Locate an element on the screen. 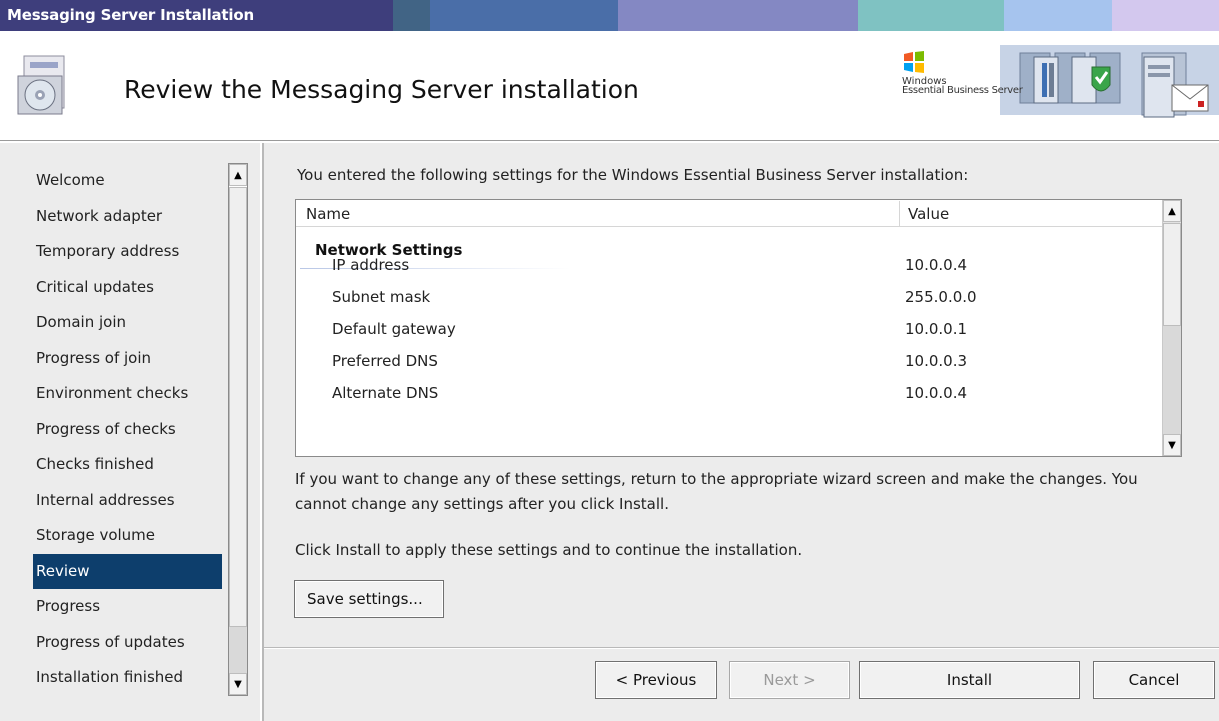  step-item-storage-volume: Storage volume is located at coordinates (127, 536).